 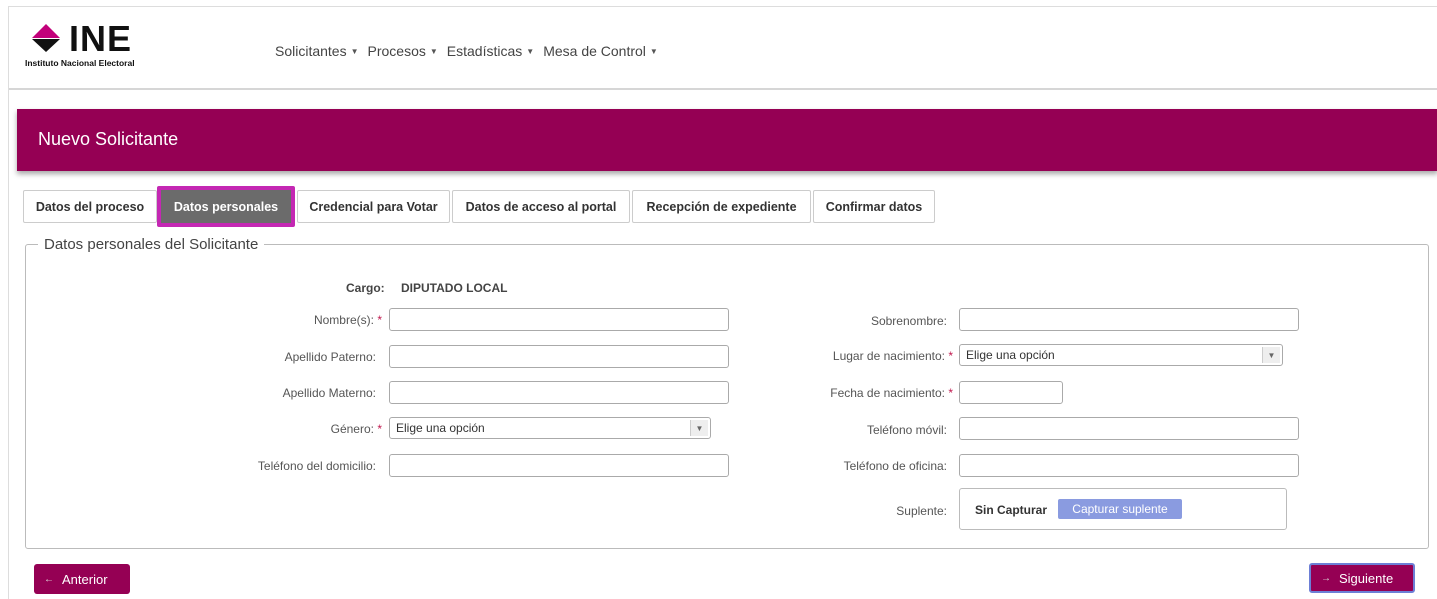 I want to click on apellido-paterno-label: Apellido Paterno:, so click(x=330, y=357).